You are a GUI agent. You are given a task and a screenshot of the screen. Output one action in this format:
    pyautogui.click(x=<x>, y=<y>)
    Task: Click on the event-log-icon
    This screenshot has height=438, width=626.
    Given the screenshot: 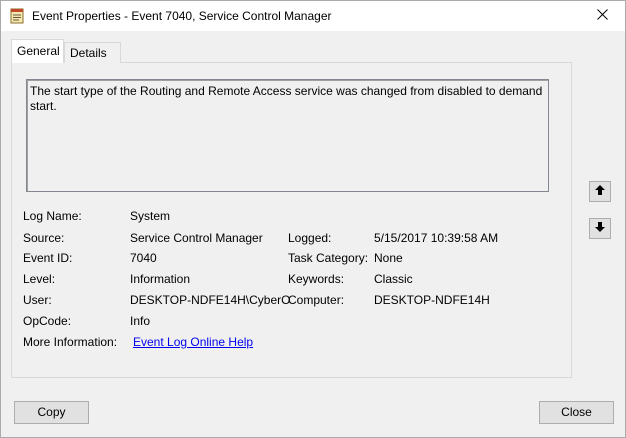 What is the action you would take?
    pyautogui.click(x=17, y=16)
    